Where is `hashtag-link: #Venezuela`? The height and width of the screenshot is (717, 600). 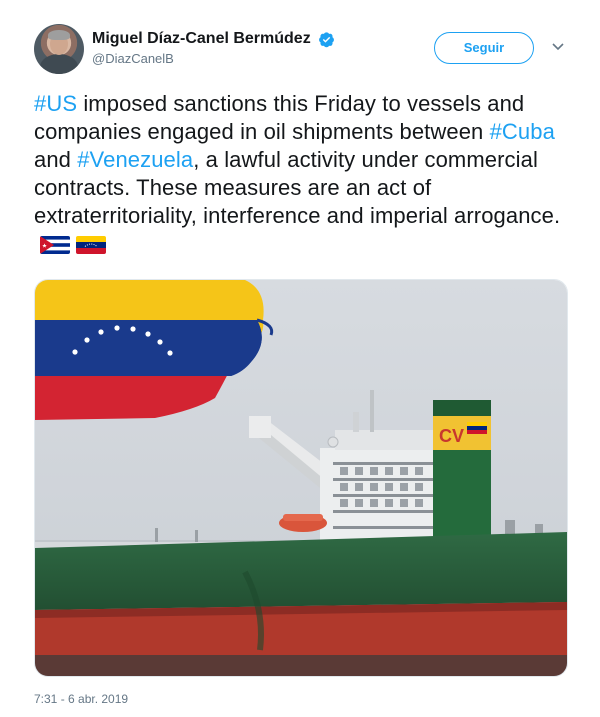
hashtag-link: #Venezuela is located at coordinates (135, 159).